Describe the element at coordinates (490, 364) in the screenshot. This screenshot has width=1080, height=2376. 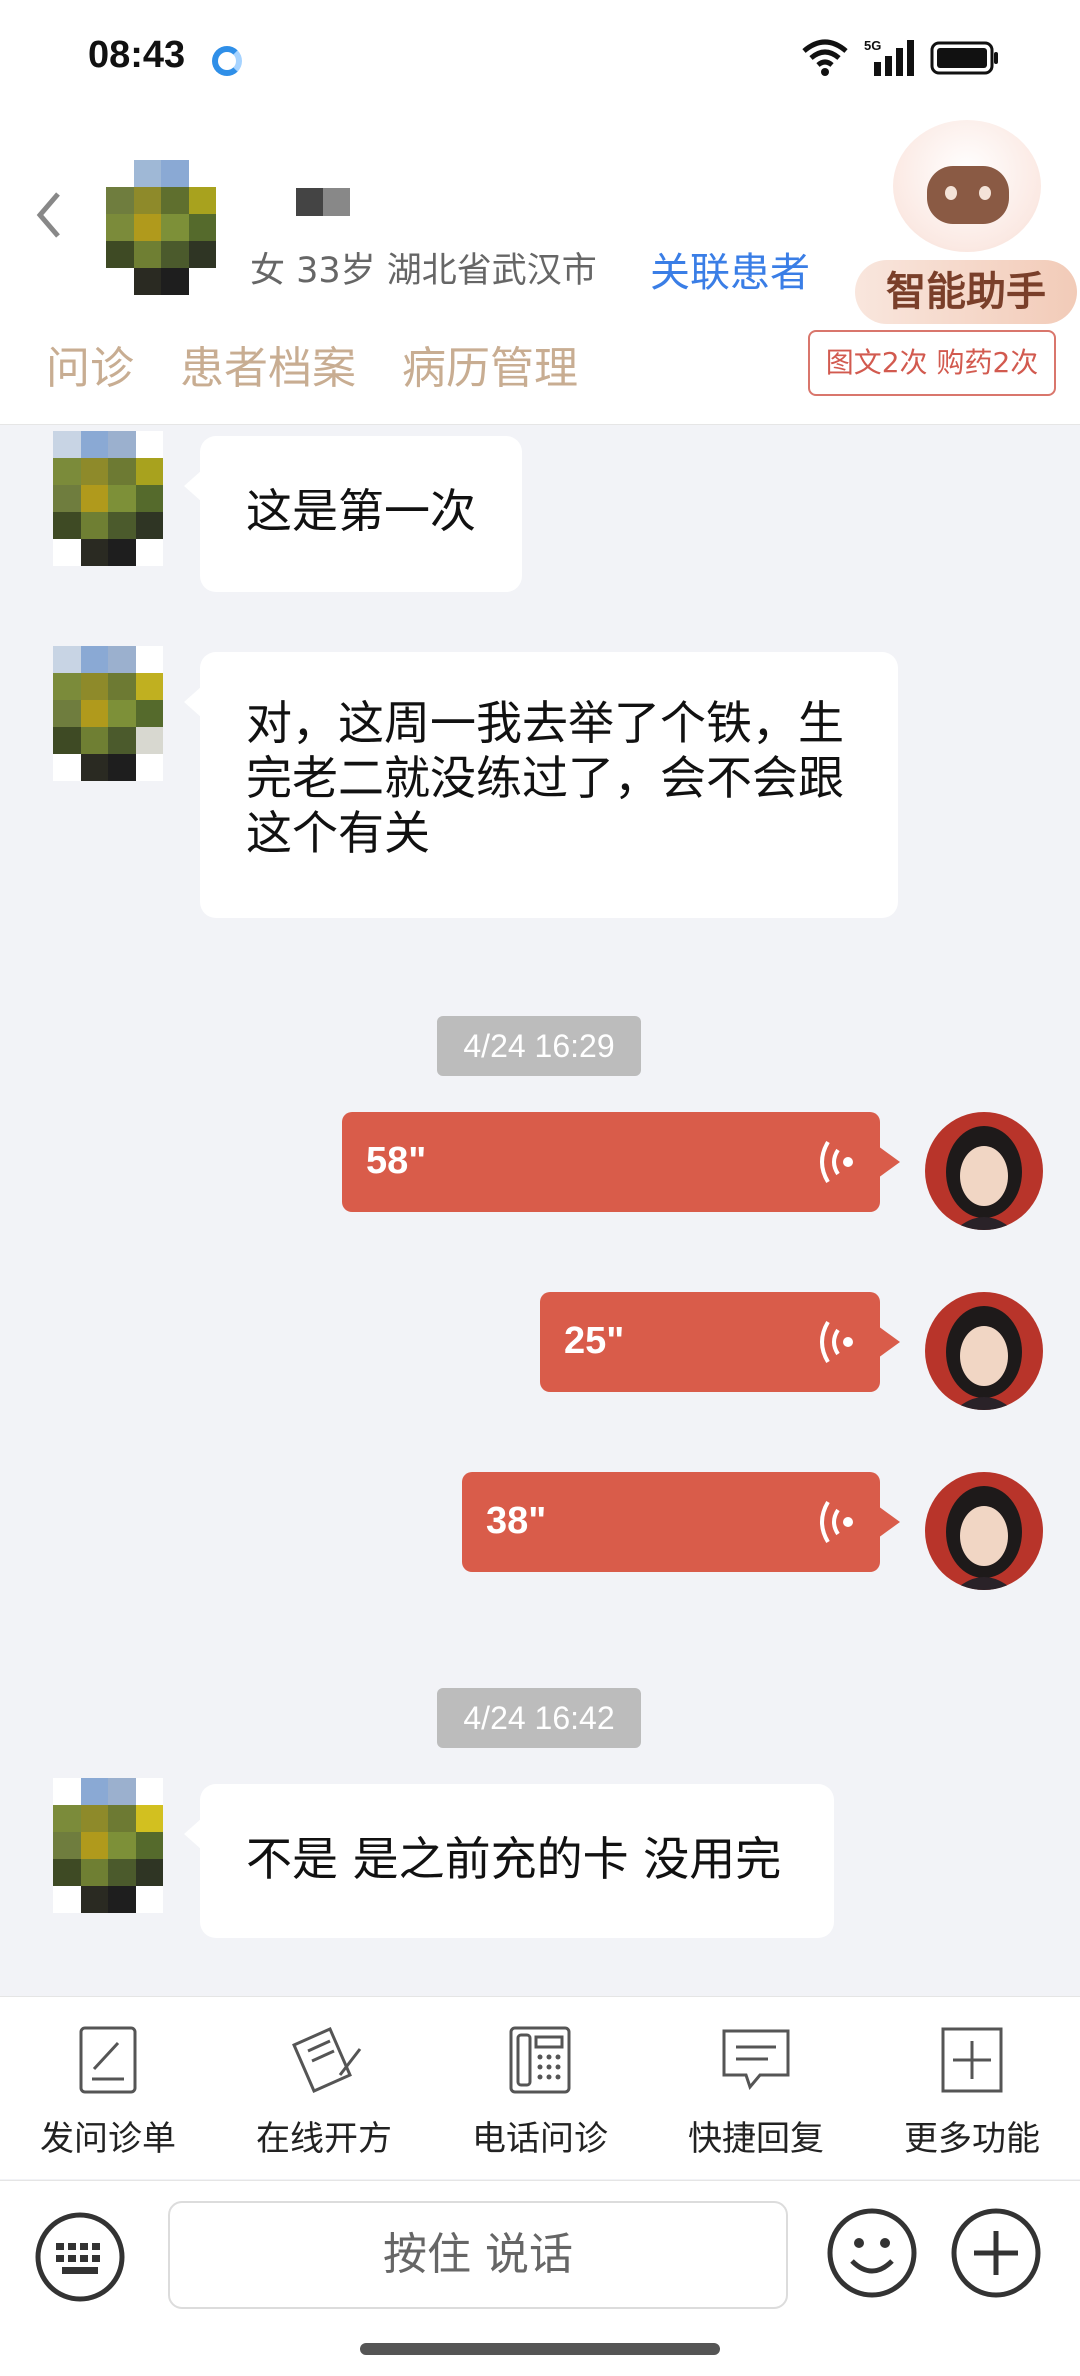
I see `tab-medical-history: 病历管理` at that location.